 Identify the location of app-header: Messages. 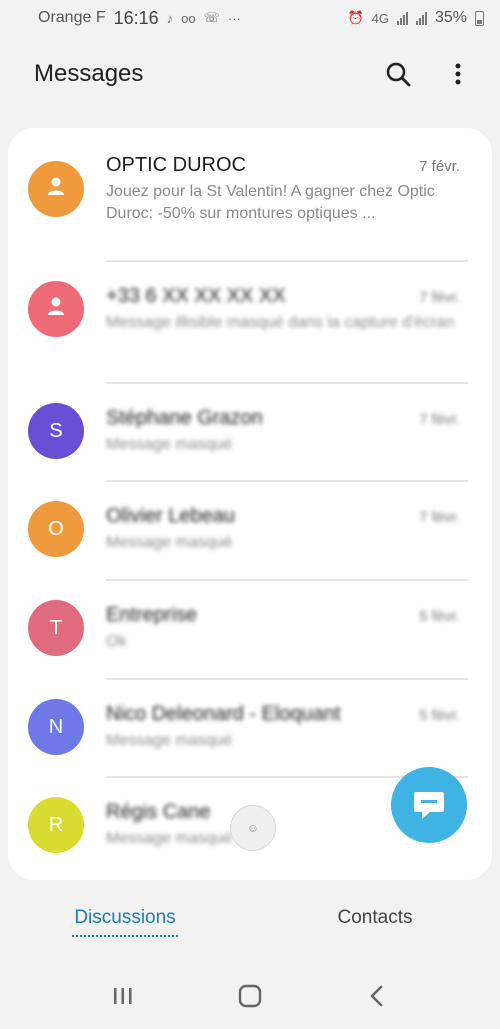
(250, 74).